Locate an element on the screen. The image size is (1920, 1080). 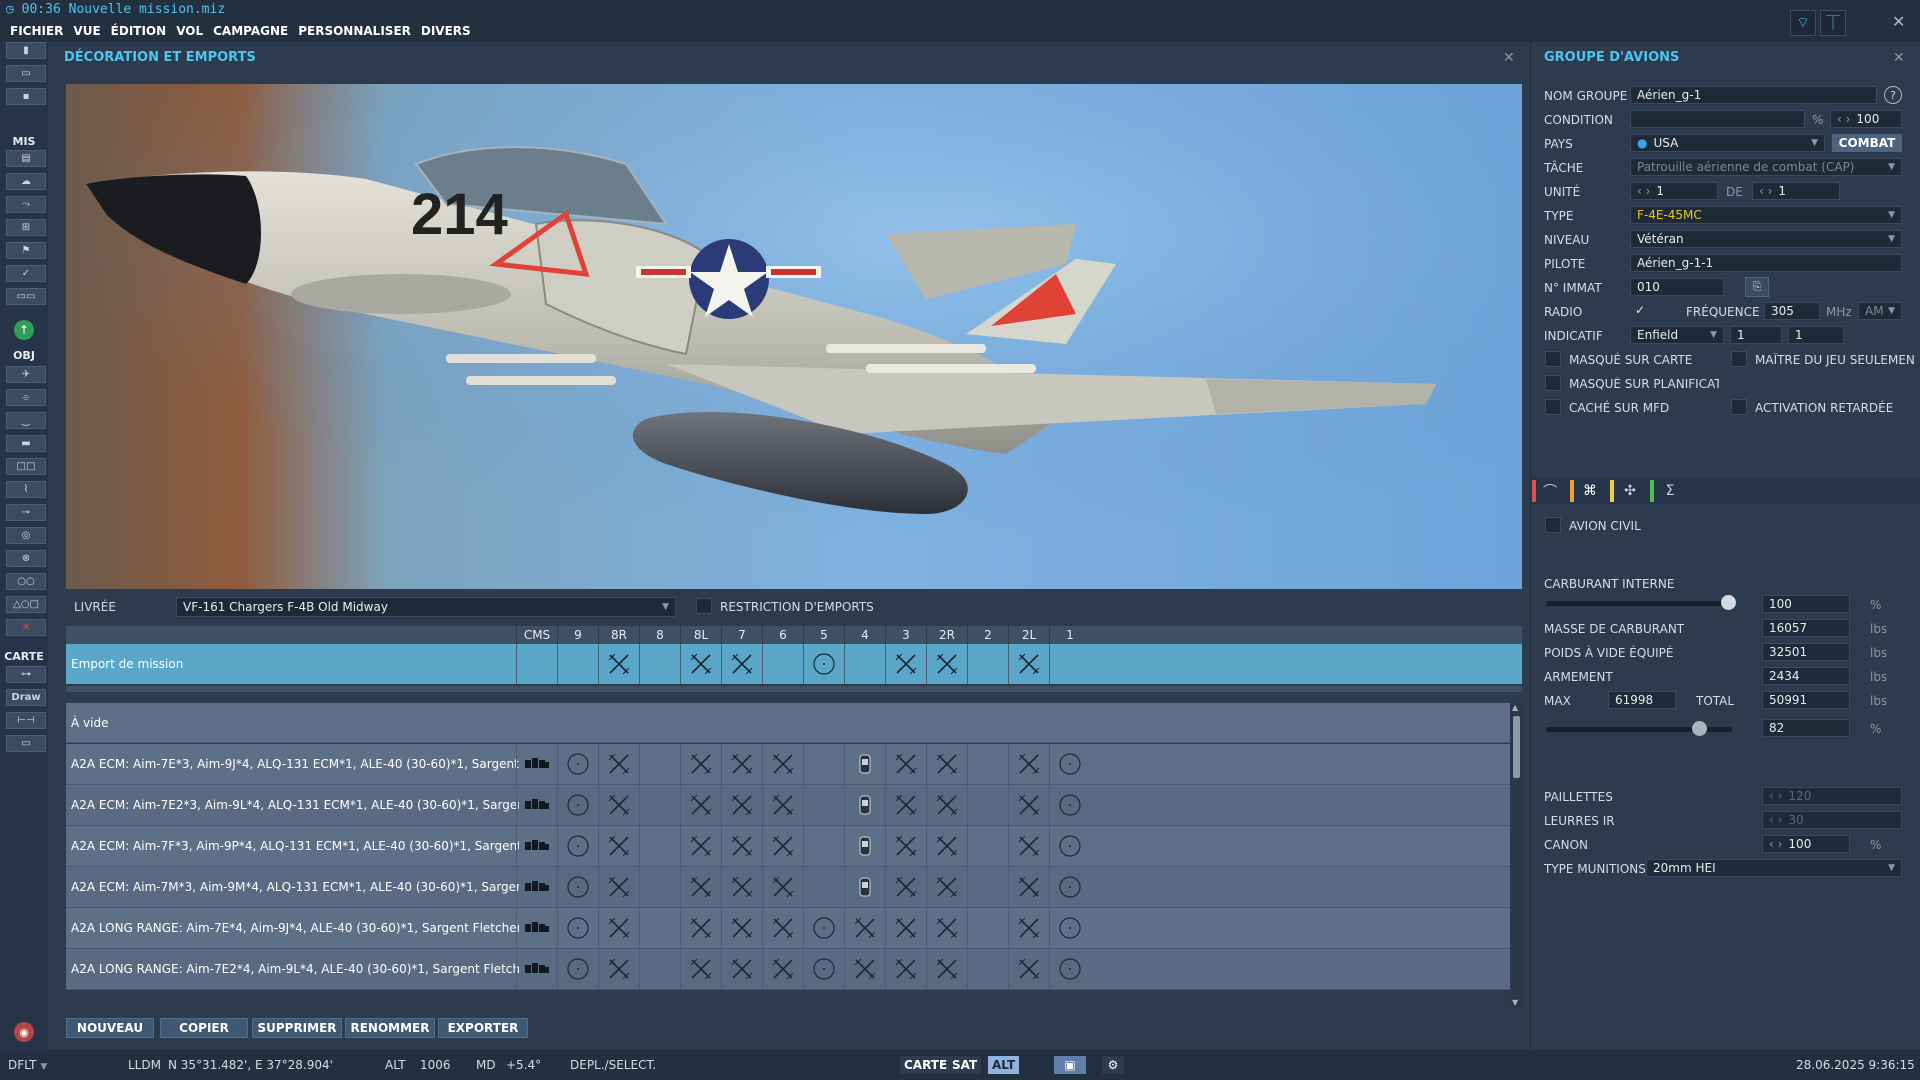
briefing-button: ▤ is located at coordinates (26, 158).